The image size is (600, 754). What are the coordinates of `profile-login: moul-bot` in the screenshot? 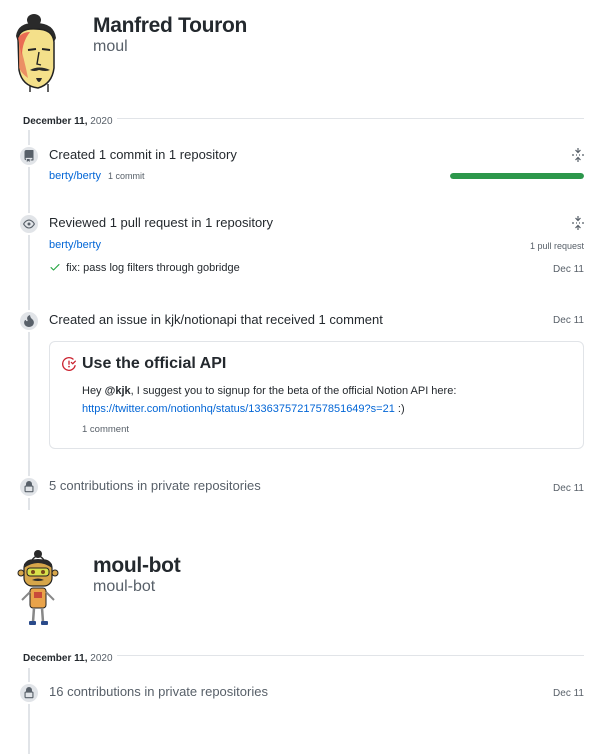 It's located at (124, 586).